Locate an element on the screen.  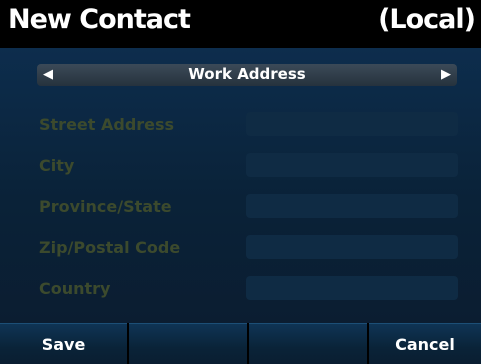
address-type-selector: ◀ Work Address ▶ is located at coordinates (247, 75).